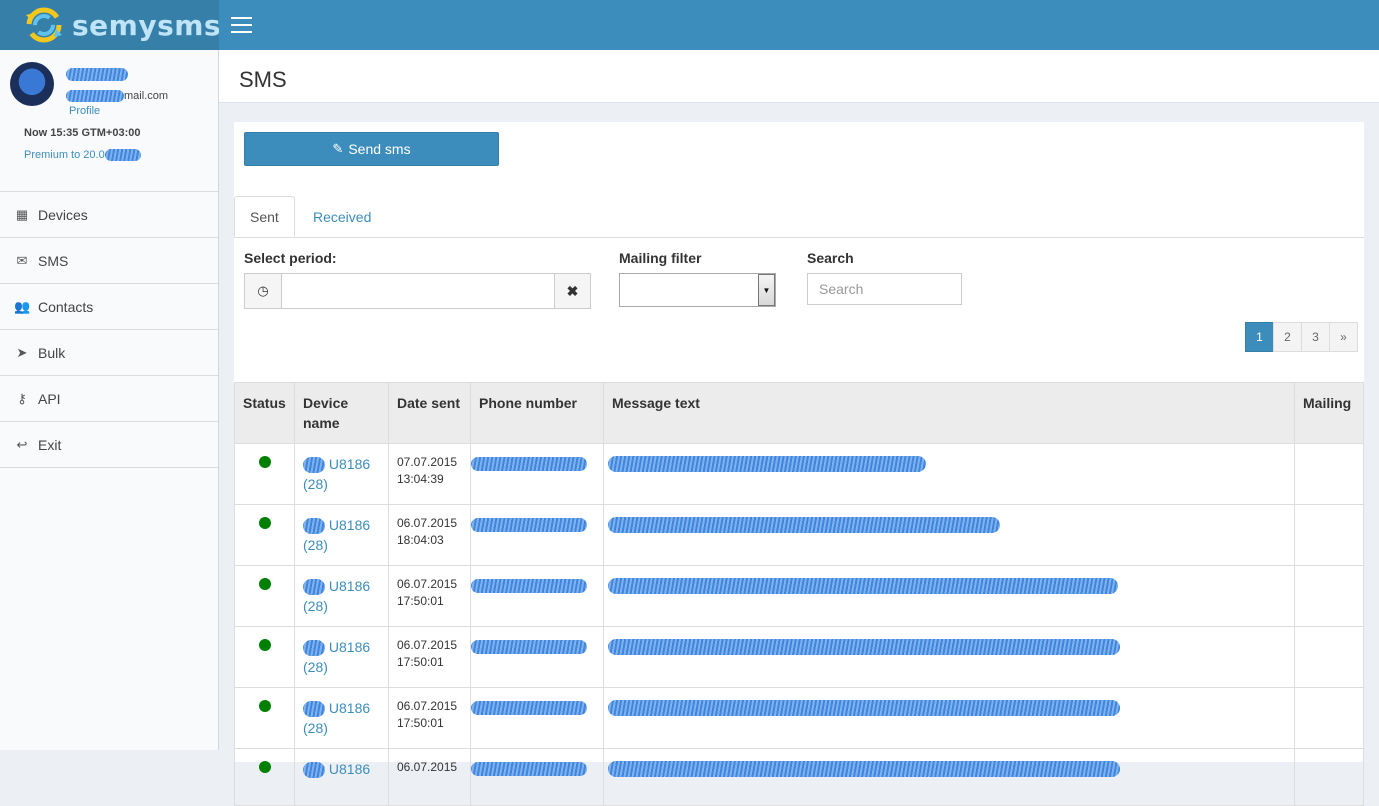 This screenshot has width=1379, height=806. I want to click on avatar, so click(32, 84).